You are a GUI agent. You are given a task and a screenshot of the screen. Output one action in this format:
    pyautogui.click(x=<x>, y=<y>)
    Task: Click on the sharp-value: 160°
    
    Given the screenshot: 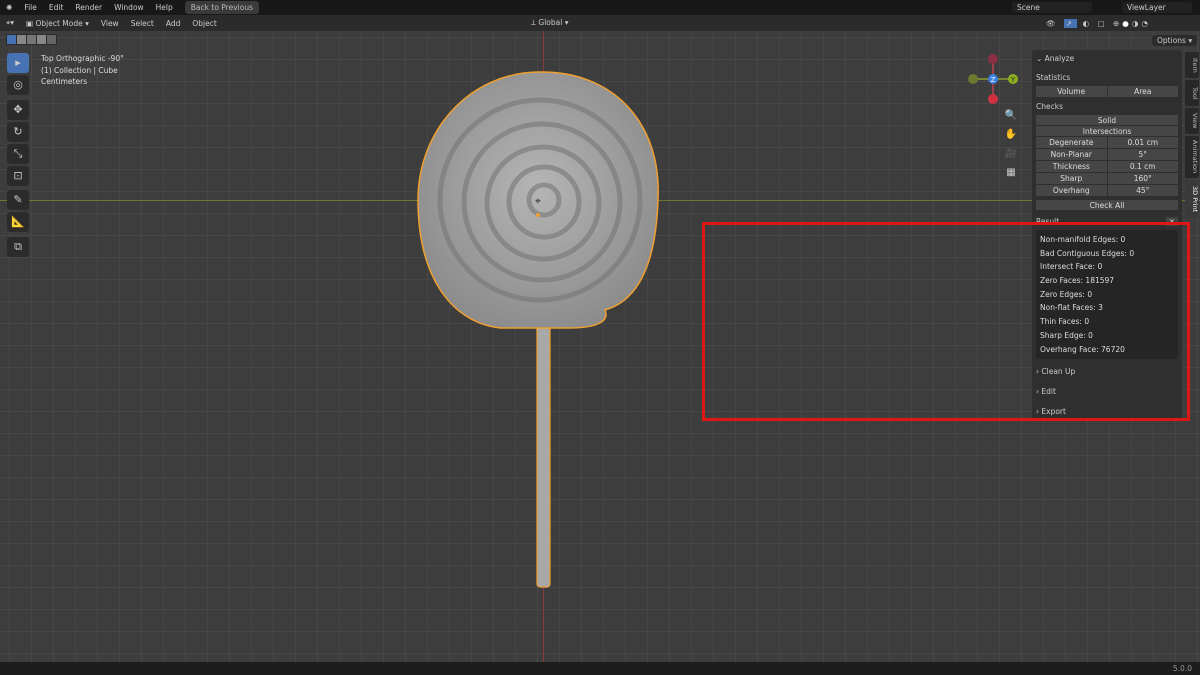 What is the action you would take?
    pyautogui.click(x=1142, y=178)
    